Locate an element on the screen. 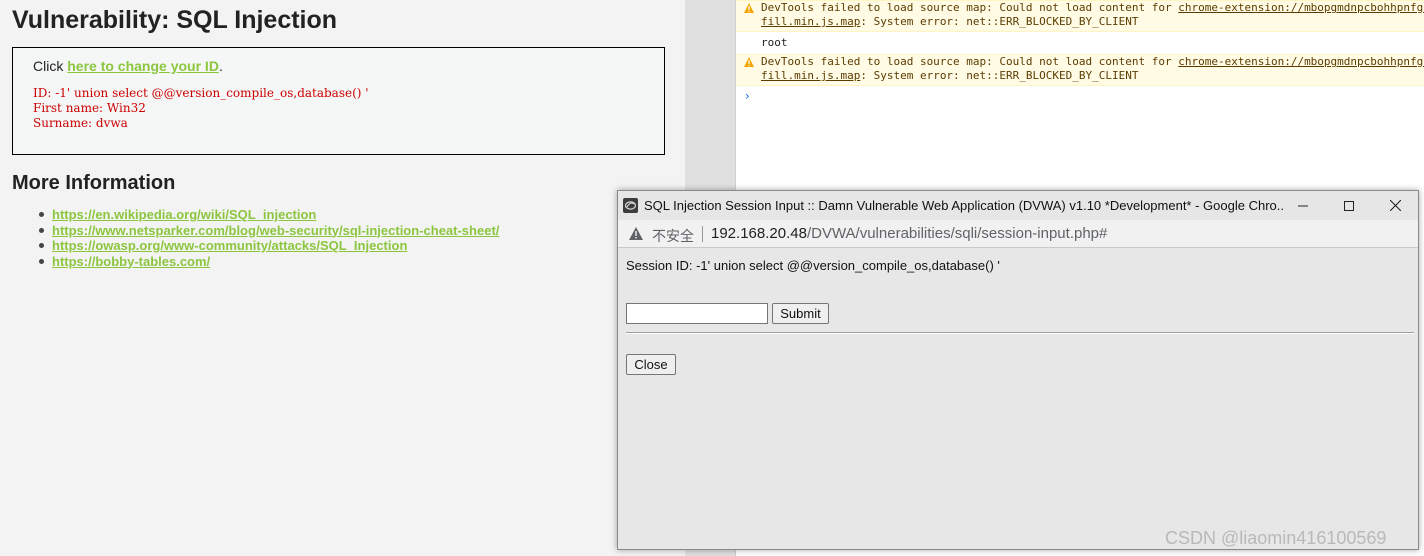 The width and height of the screenshot is (1424, 556). minimize-button is located at coordinates (1303, 205).